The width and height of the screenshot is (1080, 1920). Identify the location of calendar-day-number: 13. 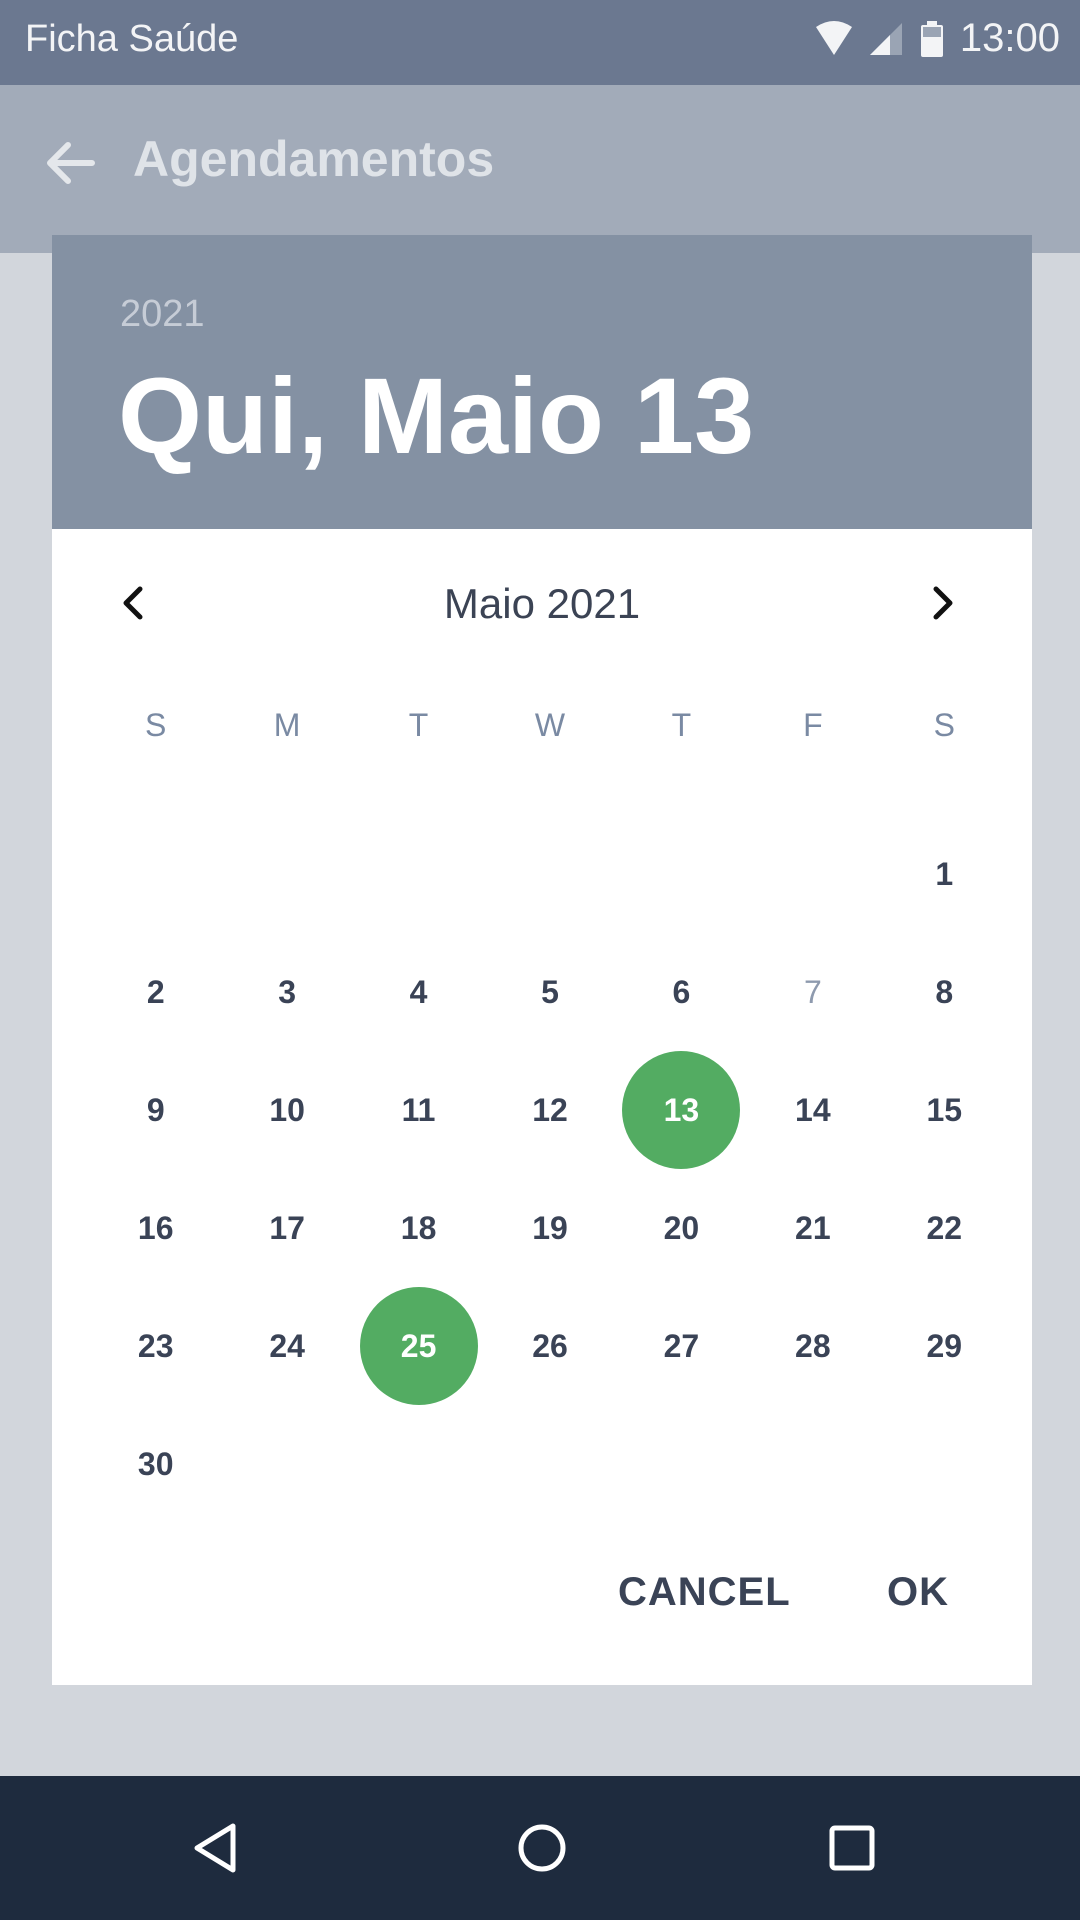
(681, 1109).